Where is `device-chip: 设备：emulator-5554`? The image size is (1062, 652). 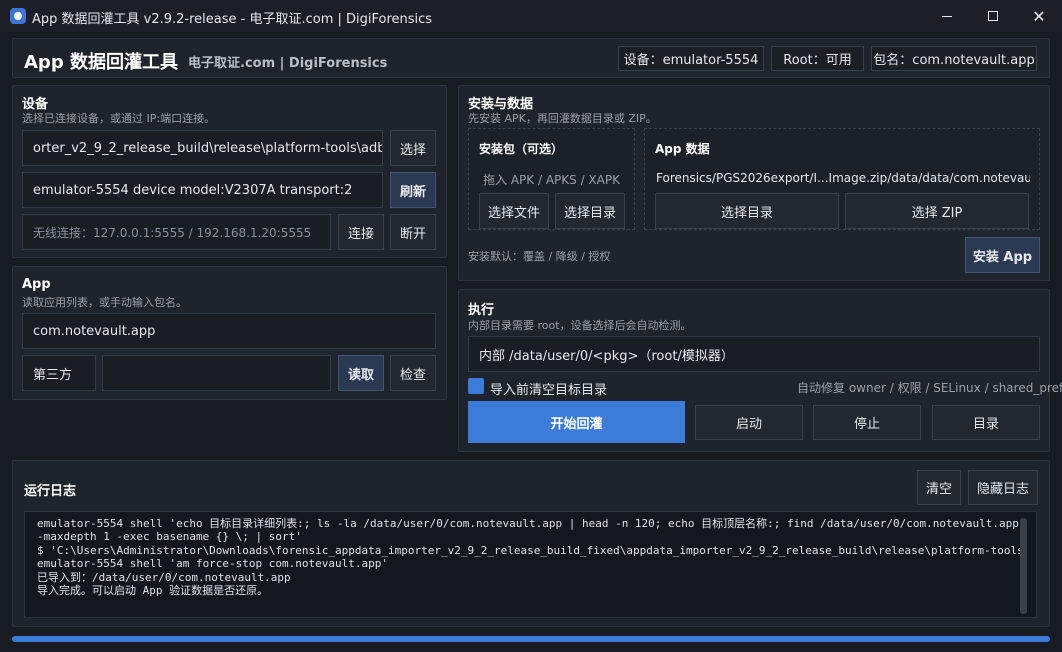 device-chip: 设备：emulator-5554 is located at coordinates (691, 58).